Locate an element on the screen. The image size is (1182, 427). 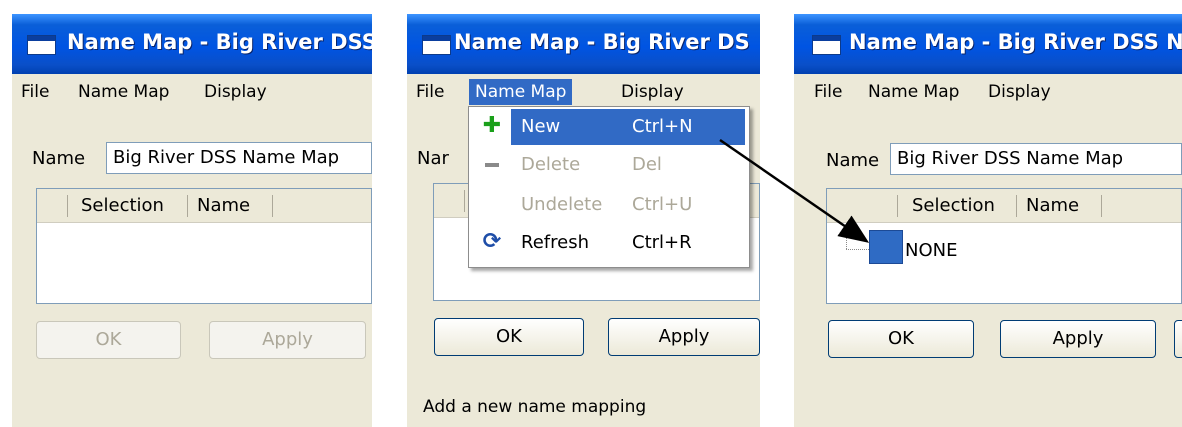
window-title: Name Map - Big River DSS is located at coordinates (219, 42).